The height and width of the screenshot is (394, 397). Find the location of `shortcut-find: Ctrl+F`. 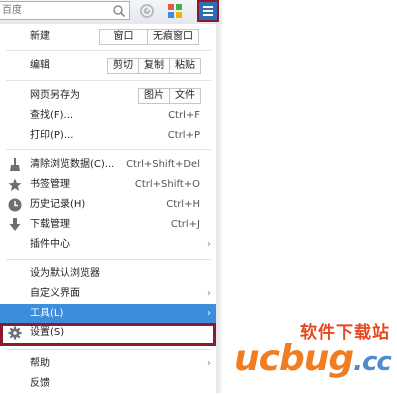

shortcut-find: Ctrl+F is located at coordinates (184, 115).